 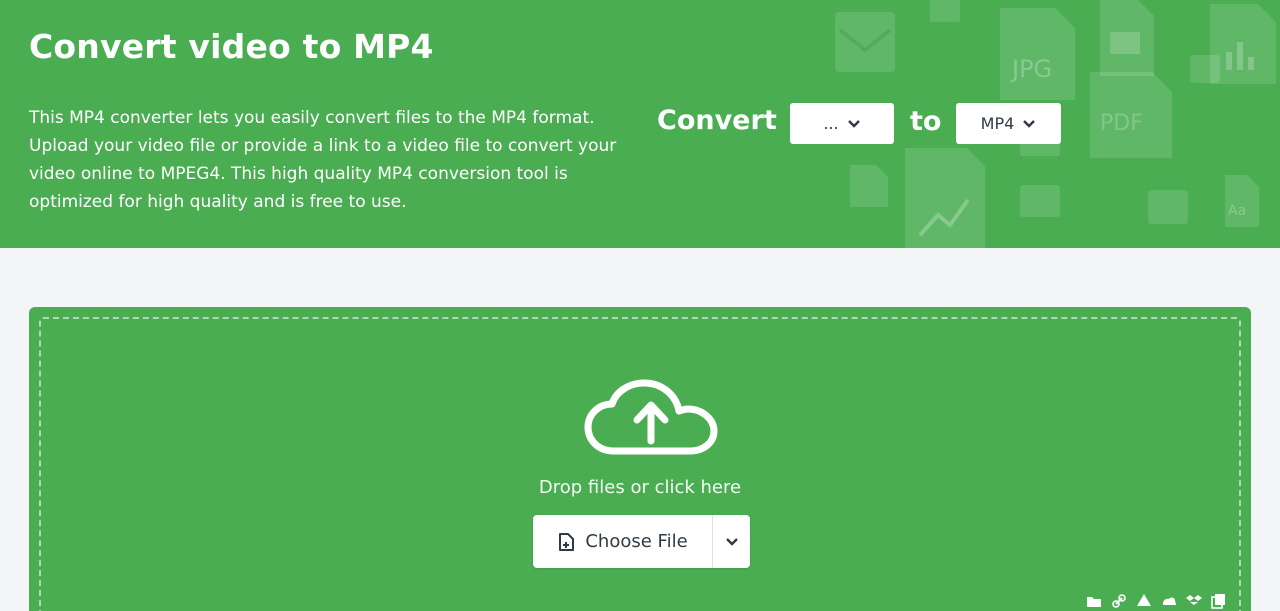 I want to click on choose-file-dropdown, so click(x=731, y=541).